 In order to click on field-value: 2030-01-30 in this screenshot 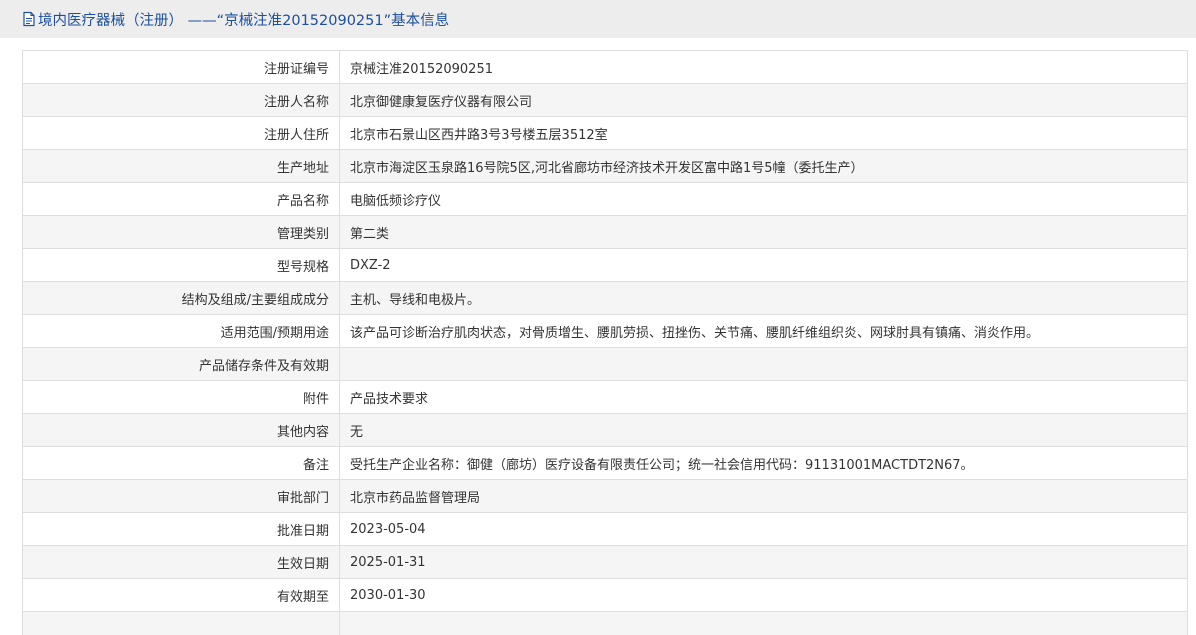, I will do `click(763, 595)`.